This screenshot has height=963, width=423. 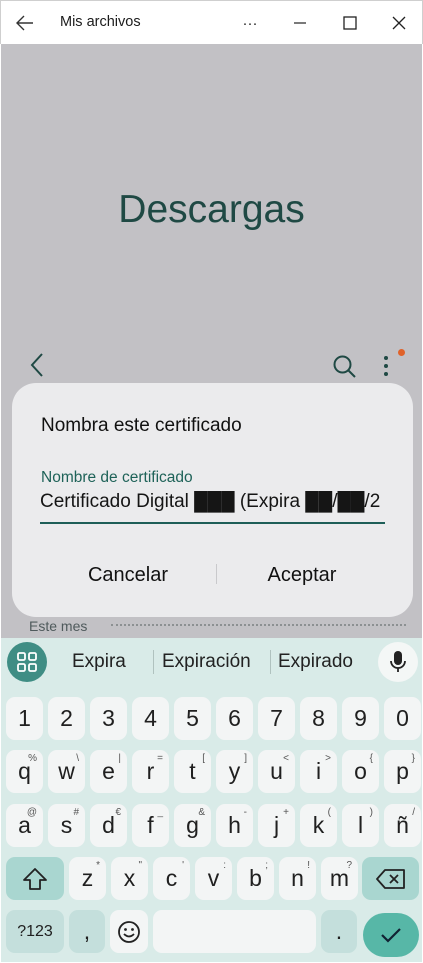 I want to click on search-icon, so click(x=345, y=369).